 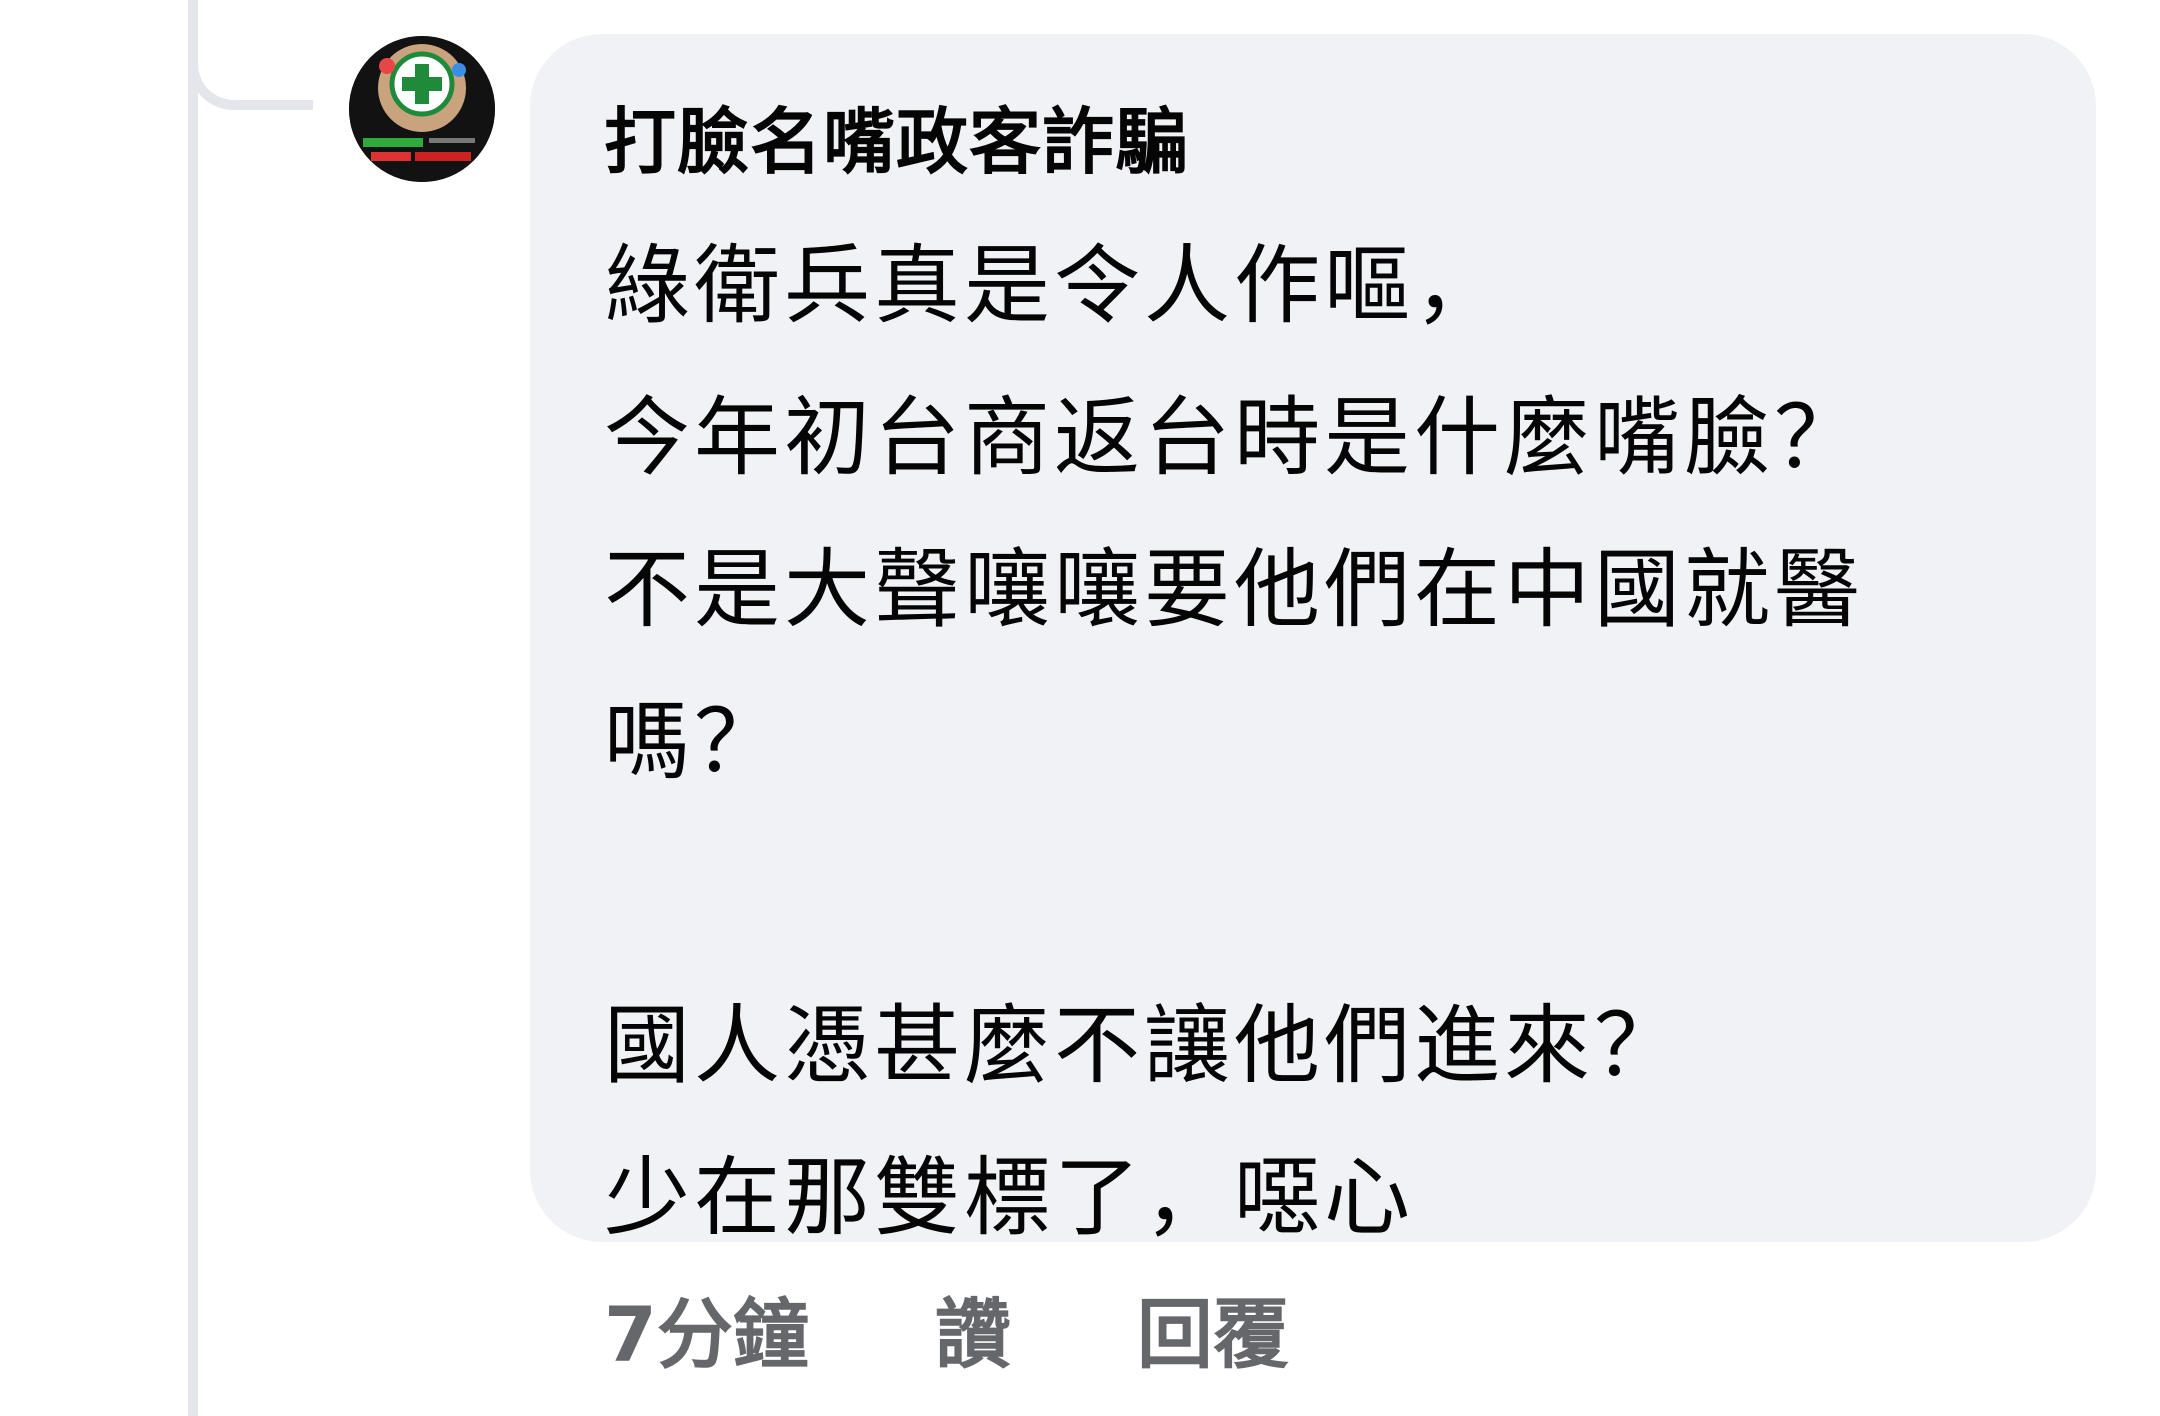 What do you see at coordinates (1144, 1046) in the screenshot?
I see `comment-line: 國人憑甚麼不讓他們進來？` at bounding box center [1144, 1046].